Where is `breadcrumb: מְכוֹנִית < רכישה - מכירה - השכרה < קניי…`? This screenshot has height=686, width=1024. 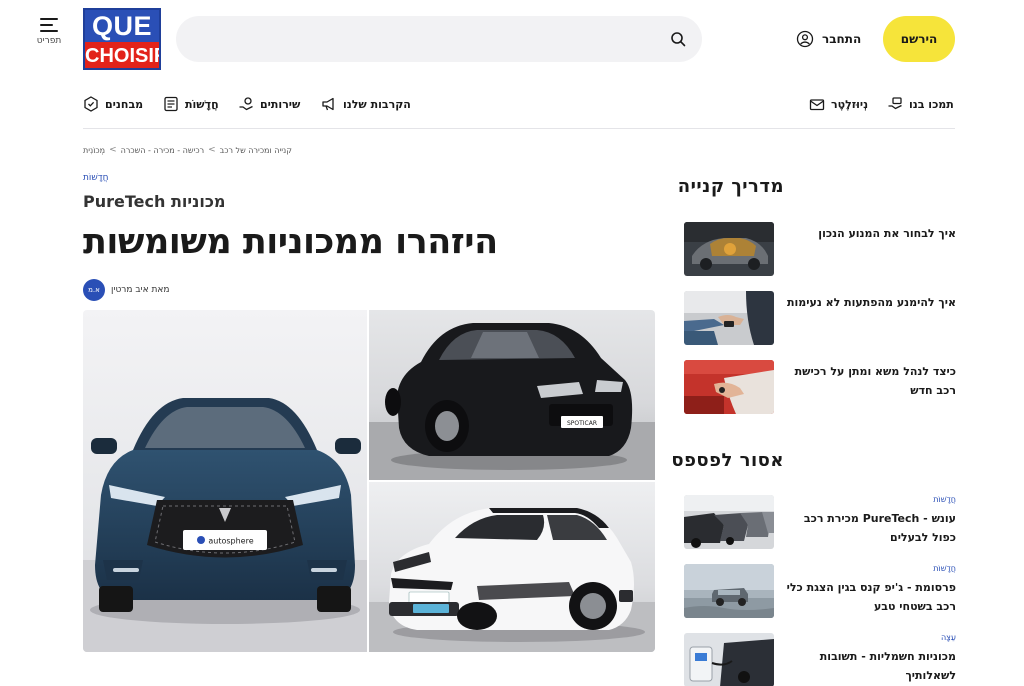 breadcrumb: מְכוֹנִית < רכישה - מכירה - השכרה < קניי… is located at coordinates (187, 150).